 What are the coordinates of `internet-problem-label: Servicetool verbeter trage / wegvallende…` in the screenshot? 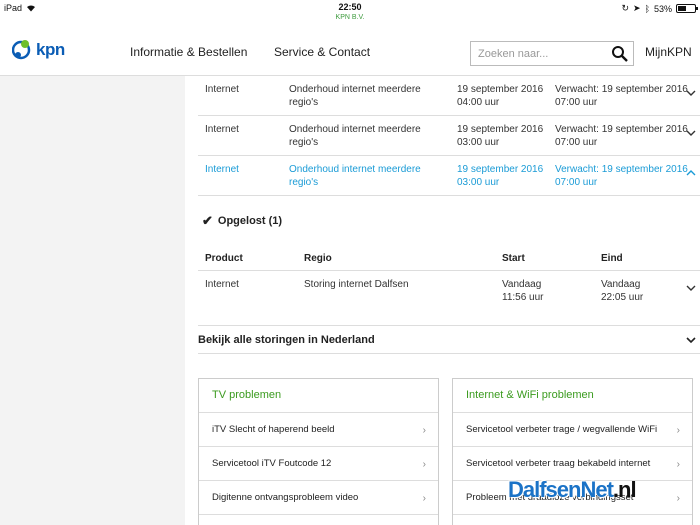 It's located at (562, 429).